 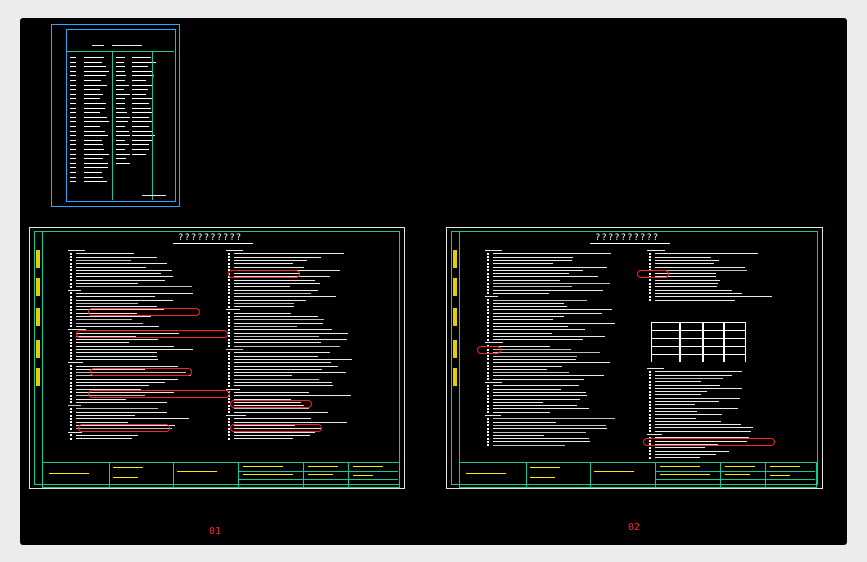 What do you see at coordinates (152, 125) in the screenshot?
I see `cover-divider` at bounding box center [152, 125].